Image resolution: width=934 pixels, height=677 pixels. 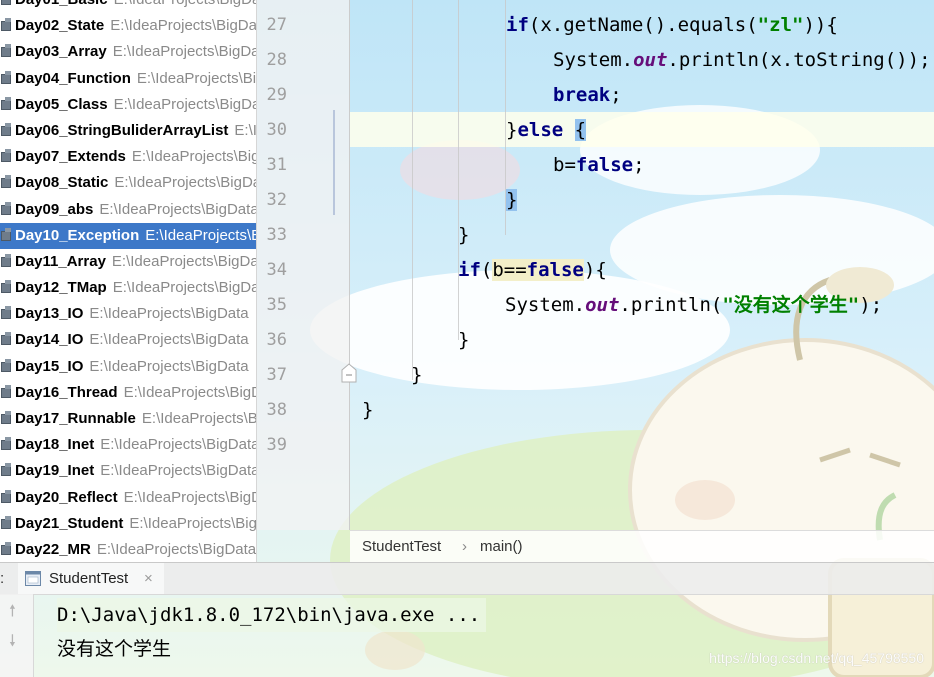 I want to click on caret-row-highlight, so click(x=642, y=129).